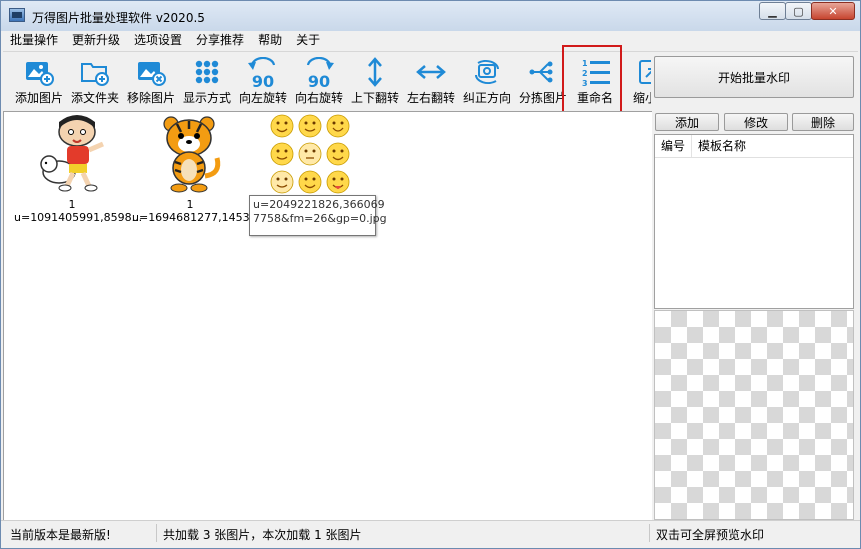 Image resolution: width=861 pixels, height=549 pixels. What do you see at coordinates (710, 535) in the screenshot?
I see `status-hint: 双击可全屏预览水印` at bounding box center [710, 535].